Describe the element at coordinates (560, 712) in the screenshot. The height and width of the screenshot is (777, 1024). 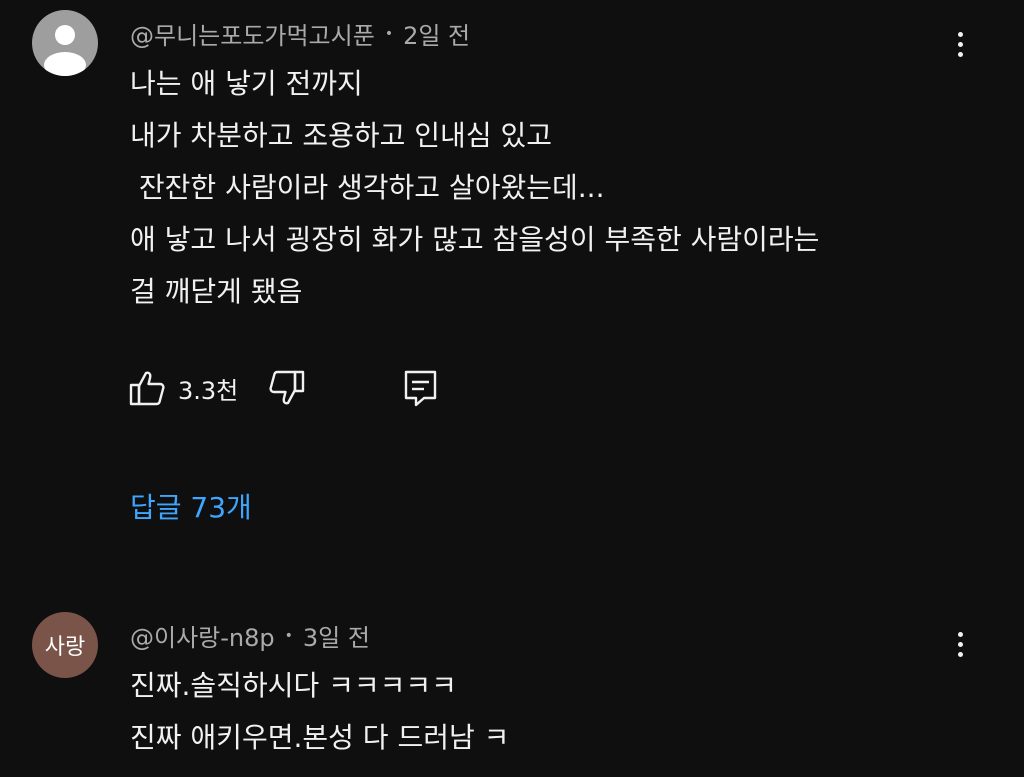
I see `comment-text: 진짜.솔직하시다 ㅋㅋㅋㅋㅋ 진짜 애키우면.본성 다 드러남 ㅋ` at that location.